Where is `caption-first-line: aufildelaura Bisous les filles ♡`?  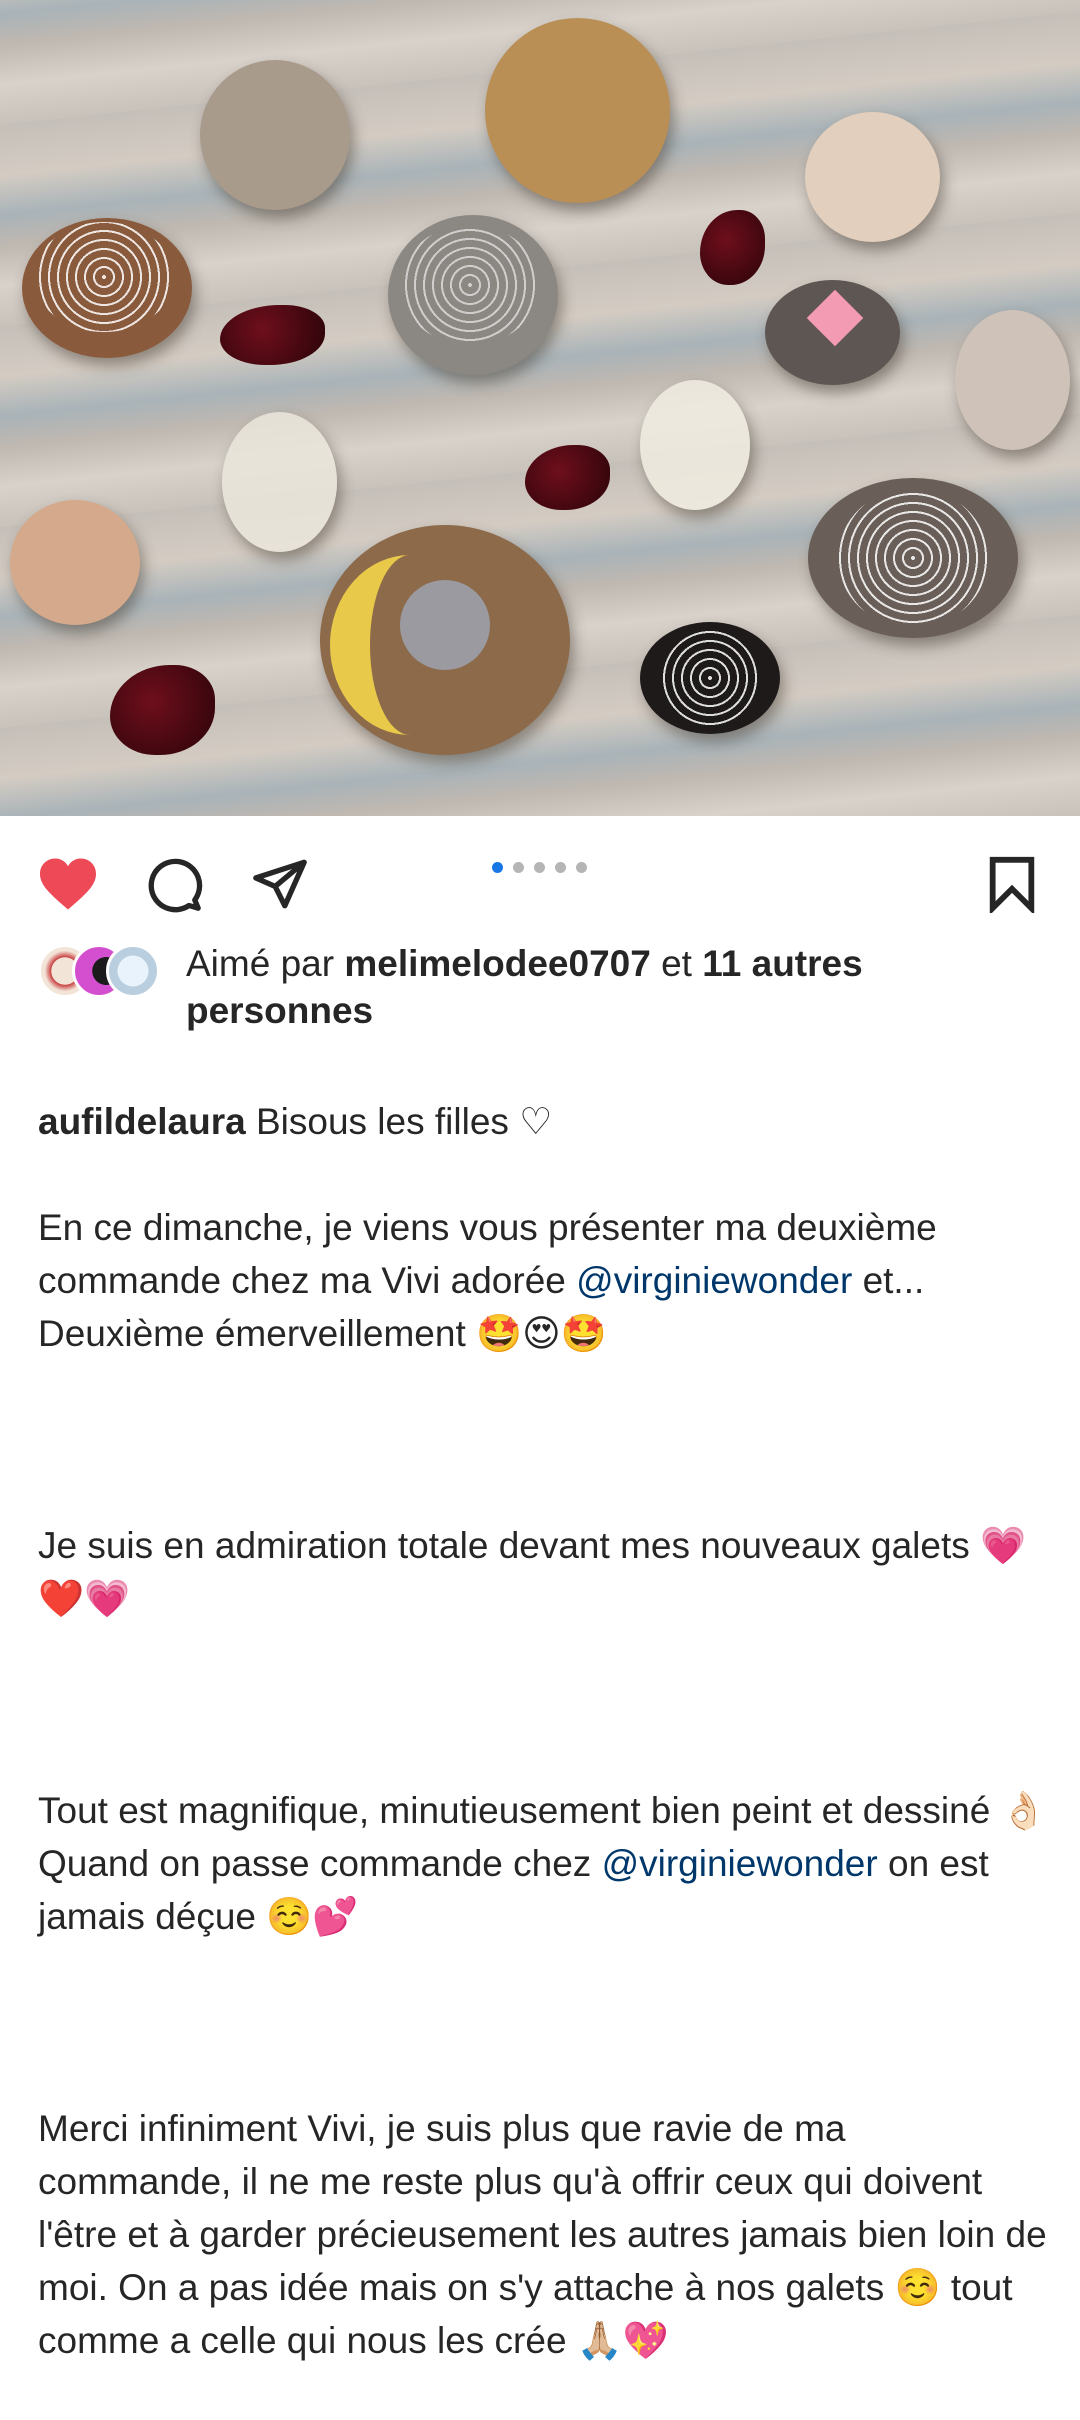
caption-first-line: aufildelaura Bisous les filles ♡ is located at coordinates (543, 1121).